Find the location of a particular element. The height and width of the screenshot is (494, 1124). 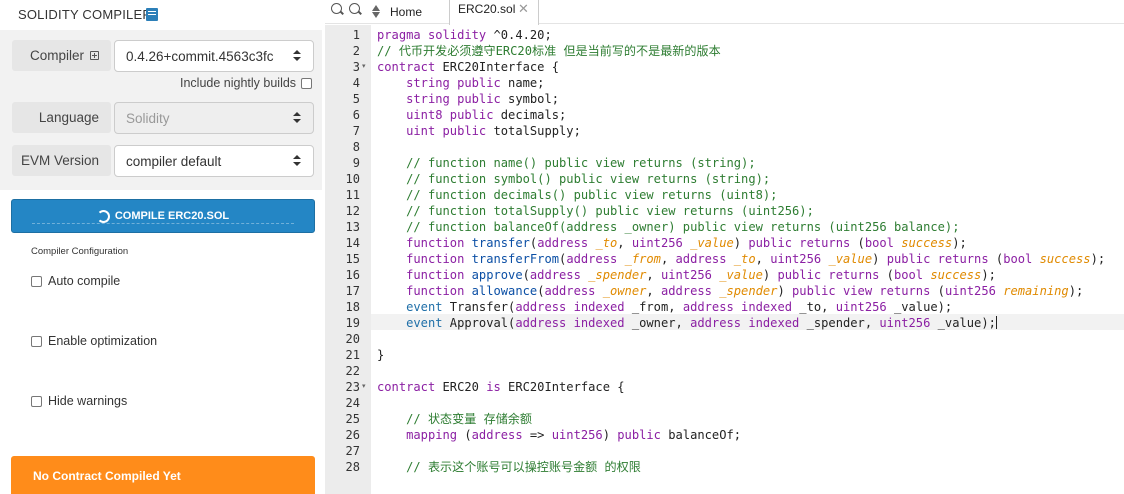

code-token: _value is located at coordinates (712, 243).